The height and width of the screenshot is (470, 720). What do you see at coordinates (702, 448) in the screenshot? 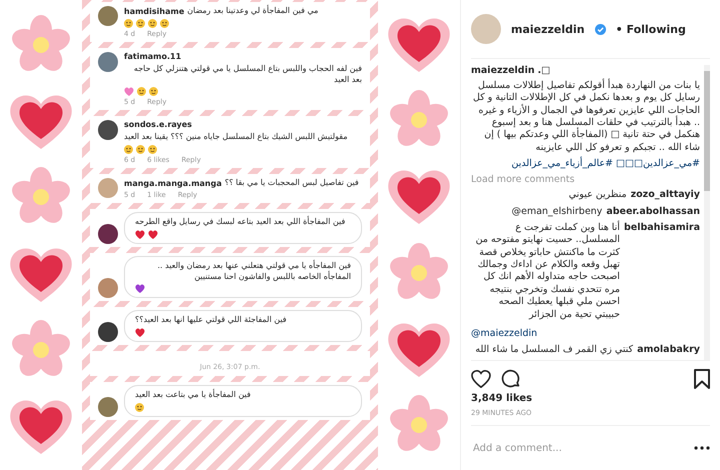
I see `more-options-icon` at bounding box center [702, 448].